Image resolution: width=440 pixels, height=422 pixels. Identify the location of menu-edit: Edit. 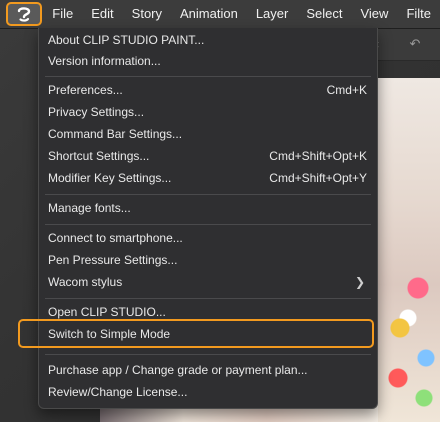
(102, 14).